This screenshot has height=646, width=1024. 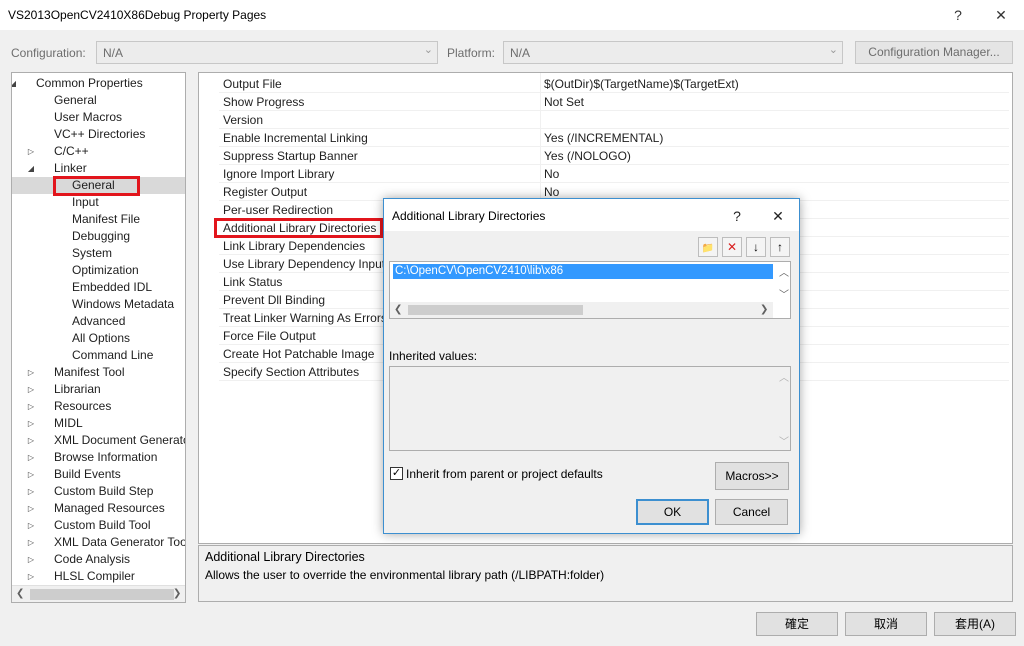 I want to click on ok-button: 確定, so click(x=797, y=624).